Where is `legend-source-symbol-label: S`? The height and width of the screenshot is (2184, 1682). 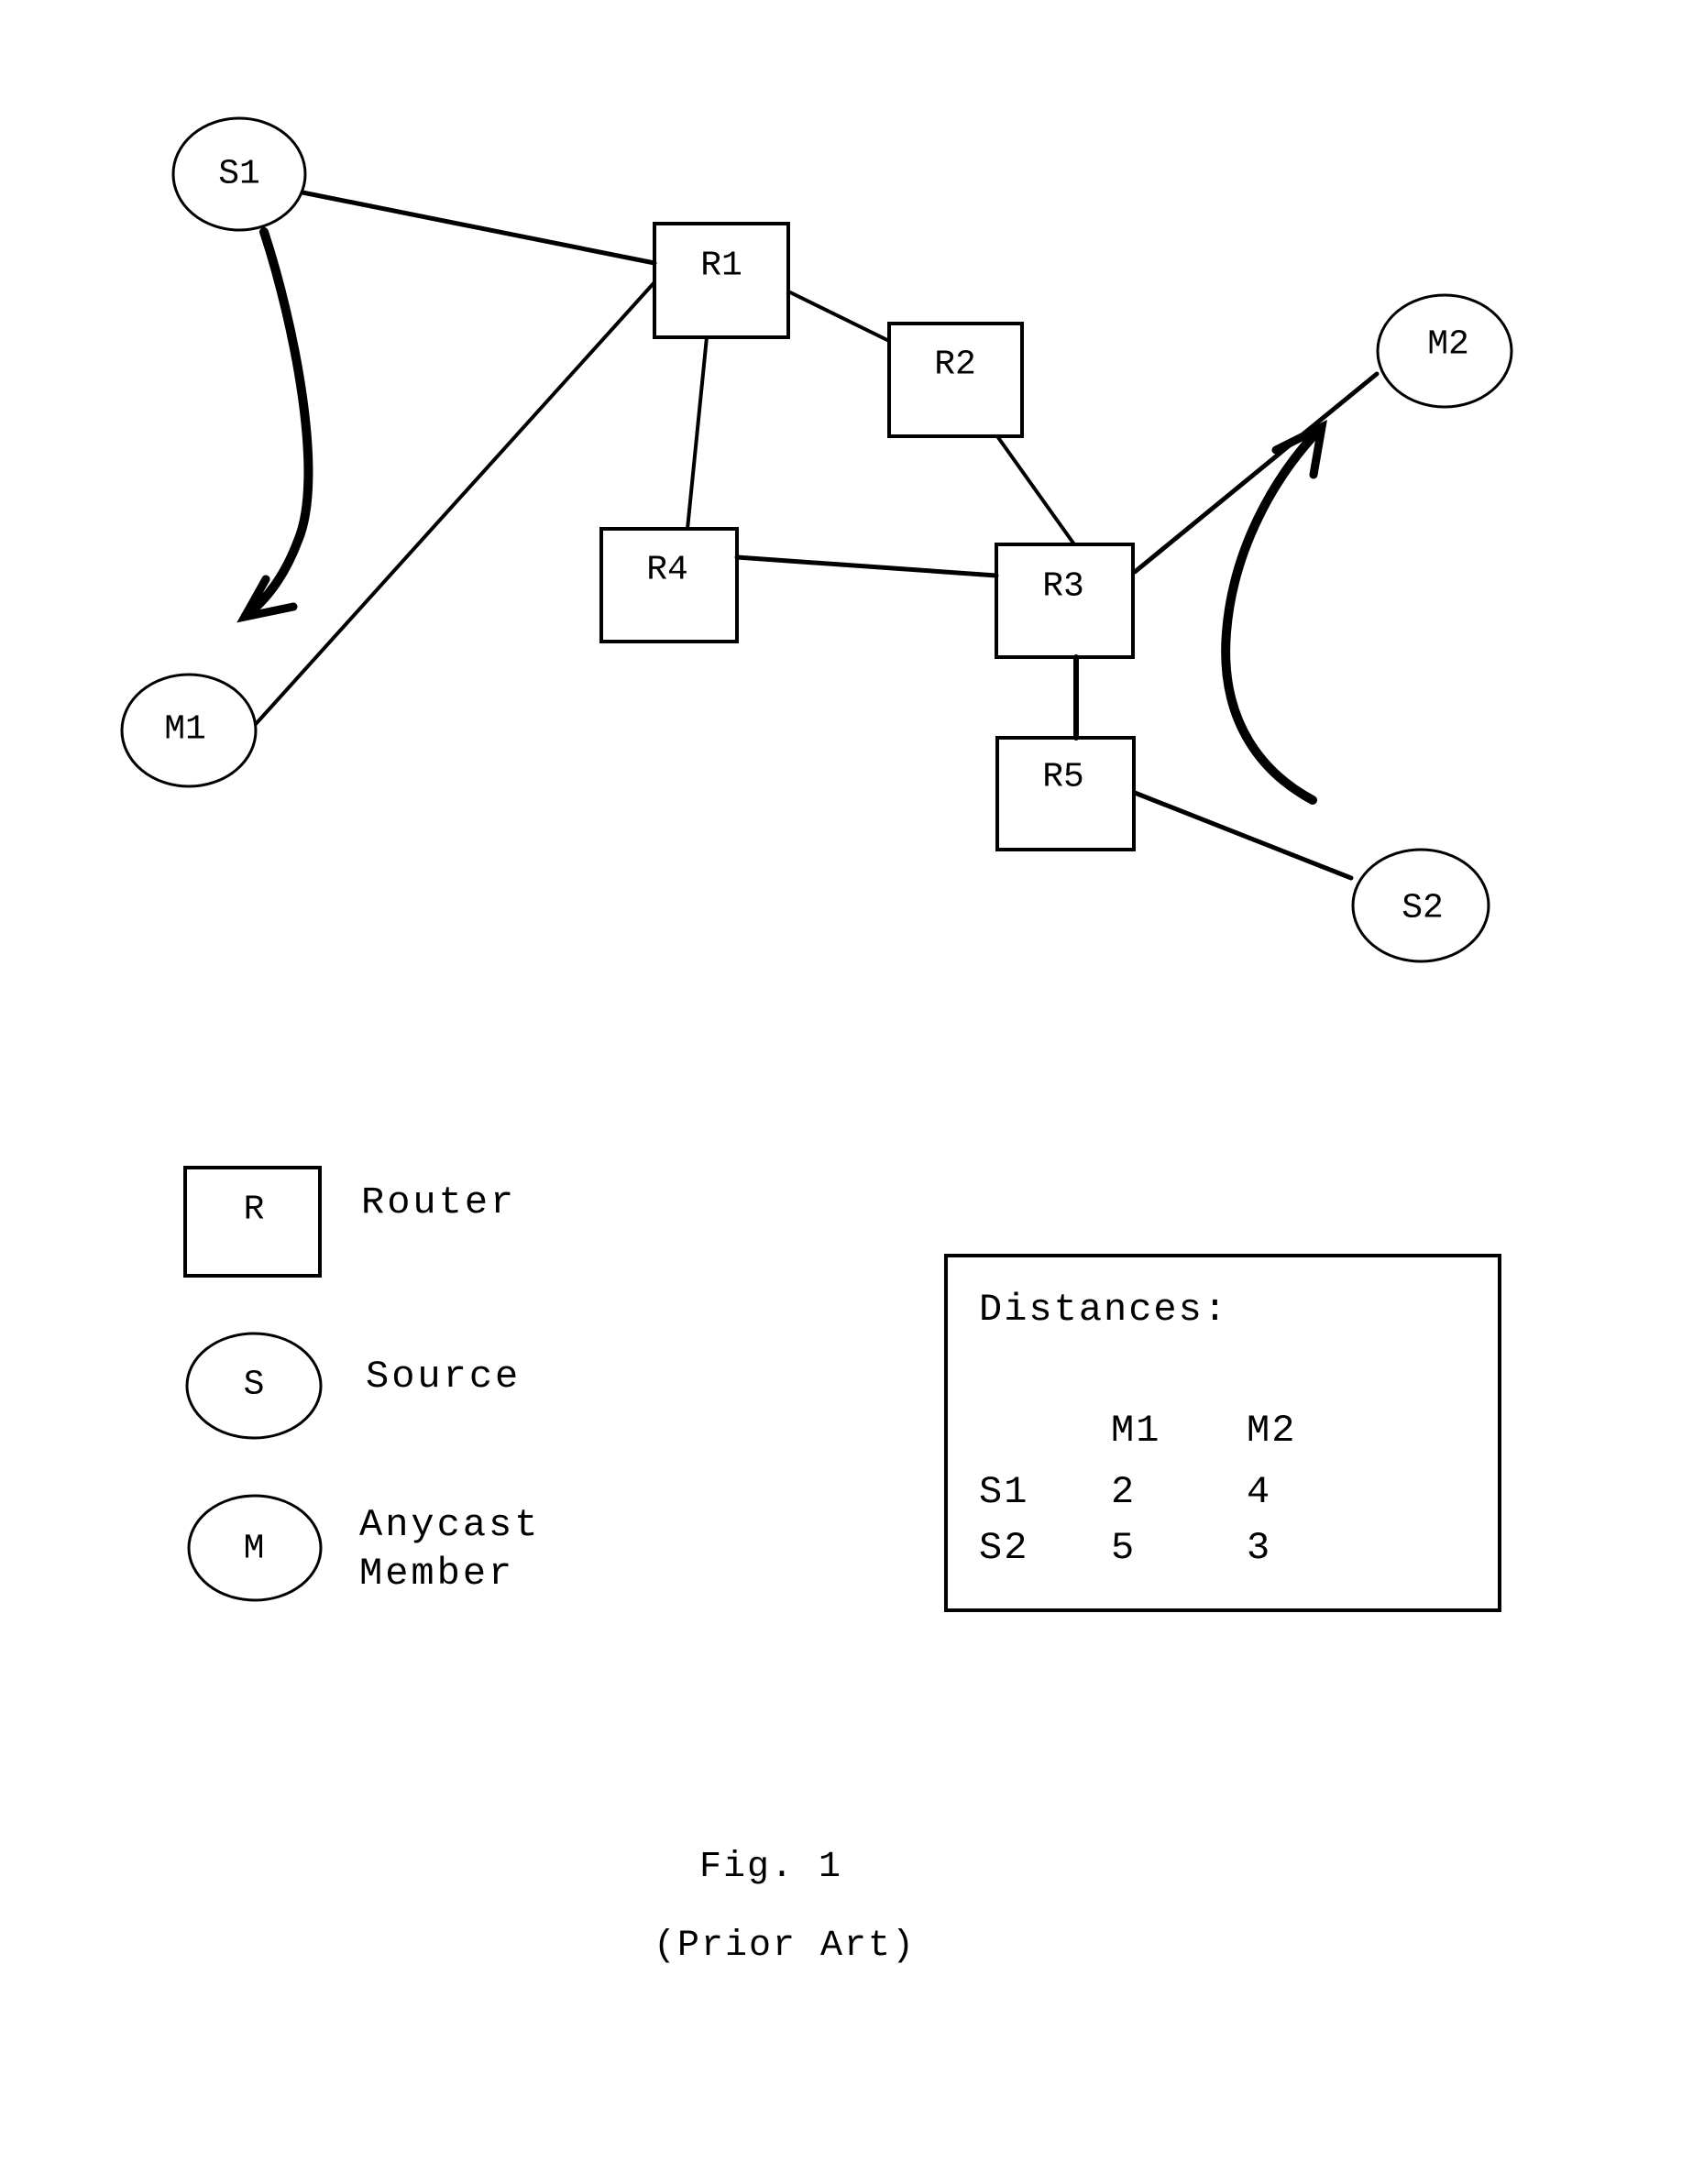
legend-source-symbol-label: S is located at coordinates (254, 1385).